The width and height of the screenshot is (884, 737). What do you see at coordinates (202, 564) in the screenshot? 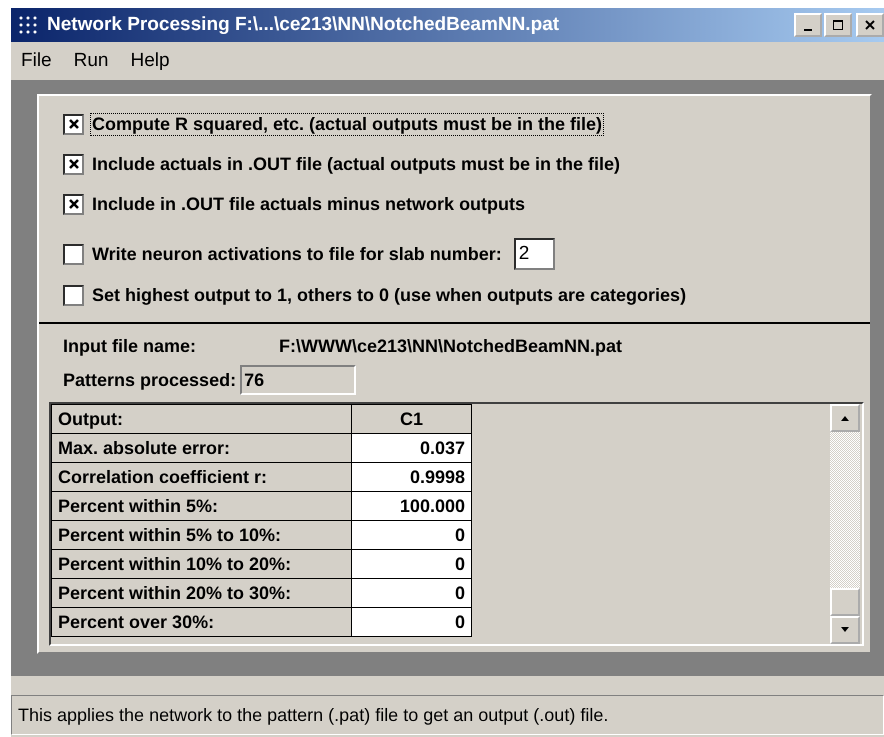
I see `row-header: Percent within 10% to 20%:` at bounding box center [202, 564].